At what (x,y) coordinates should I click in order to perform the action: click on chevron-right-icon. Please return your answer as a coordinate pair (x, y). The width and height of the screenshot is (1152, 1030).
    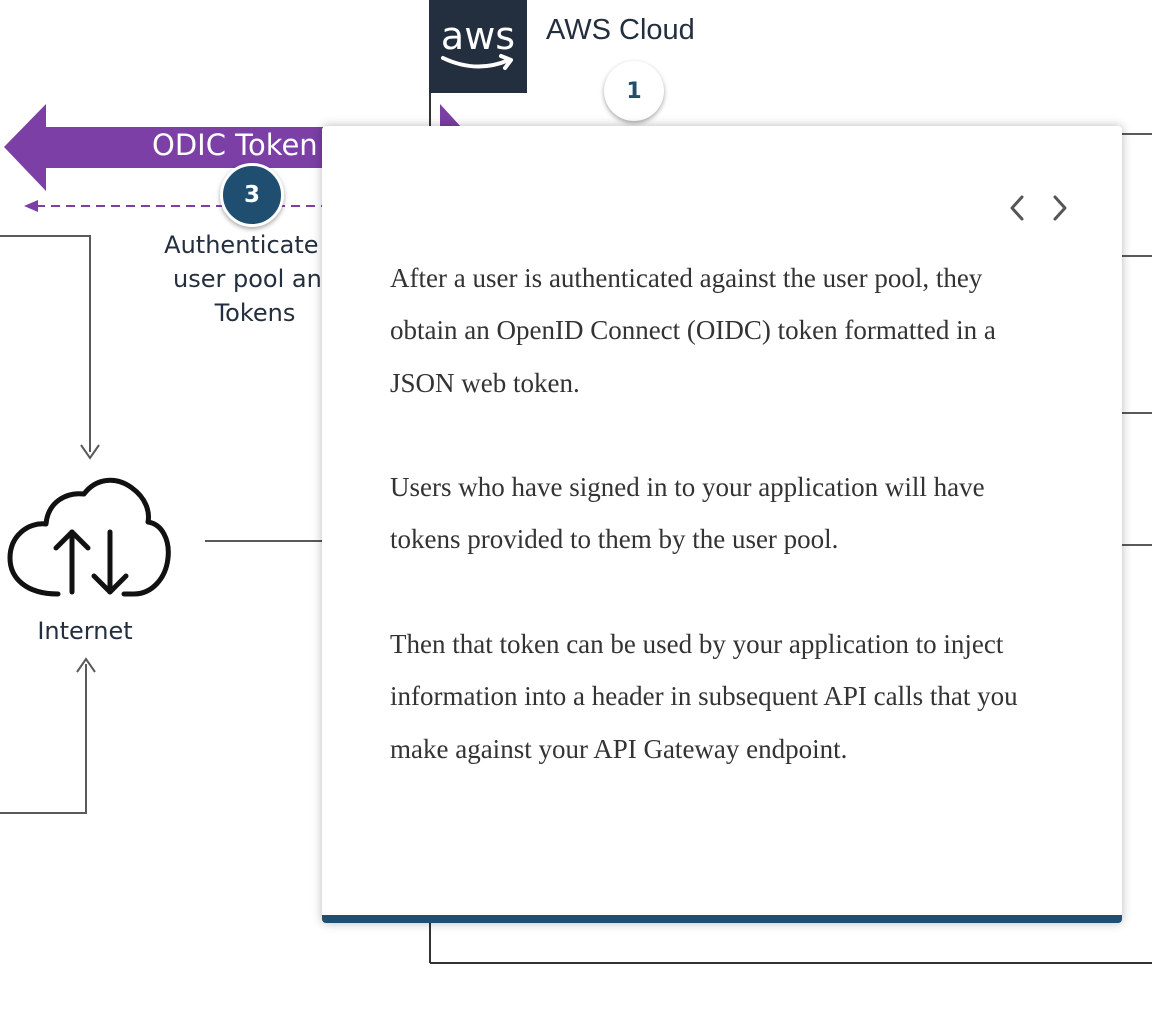
    Looking at the image, I should click on (1060, 208).